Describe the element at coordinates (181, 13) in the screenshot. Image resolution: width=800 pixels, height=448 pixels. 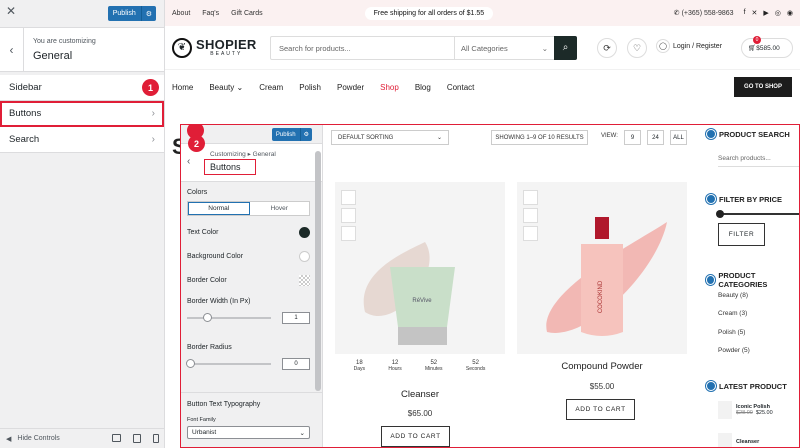
I see `top-link-about: About` at that location.